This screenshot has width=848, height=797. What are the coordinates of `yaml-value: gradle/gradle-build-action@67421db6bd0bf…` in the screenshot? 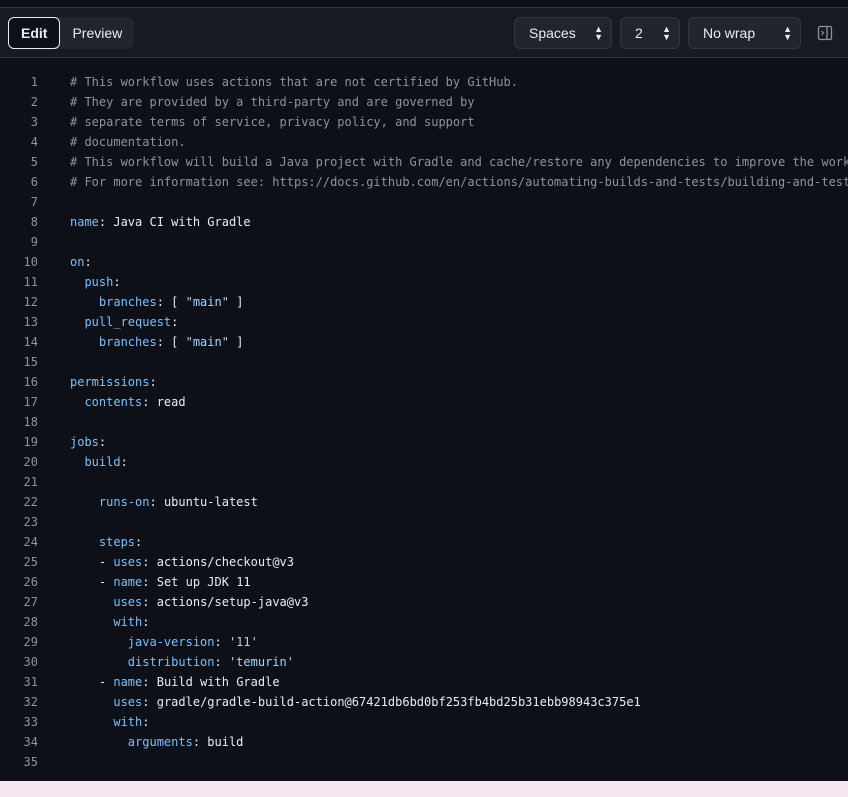 It's located at (398, 702).